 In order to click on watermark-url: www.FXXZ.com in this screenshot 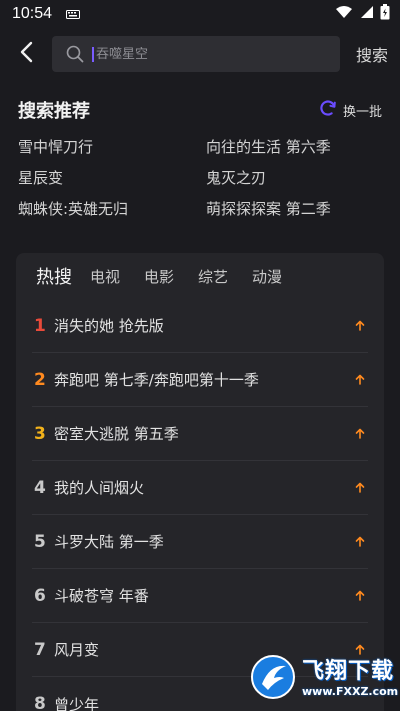, I will do `click(350, 691)`.